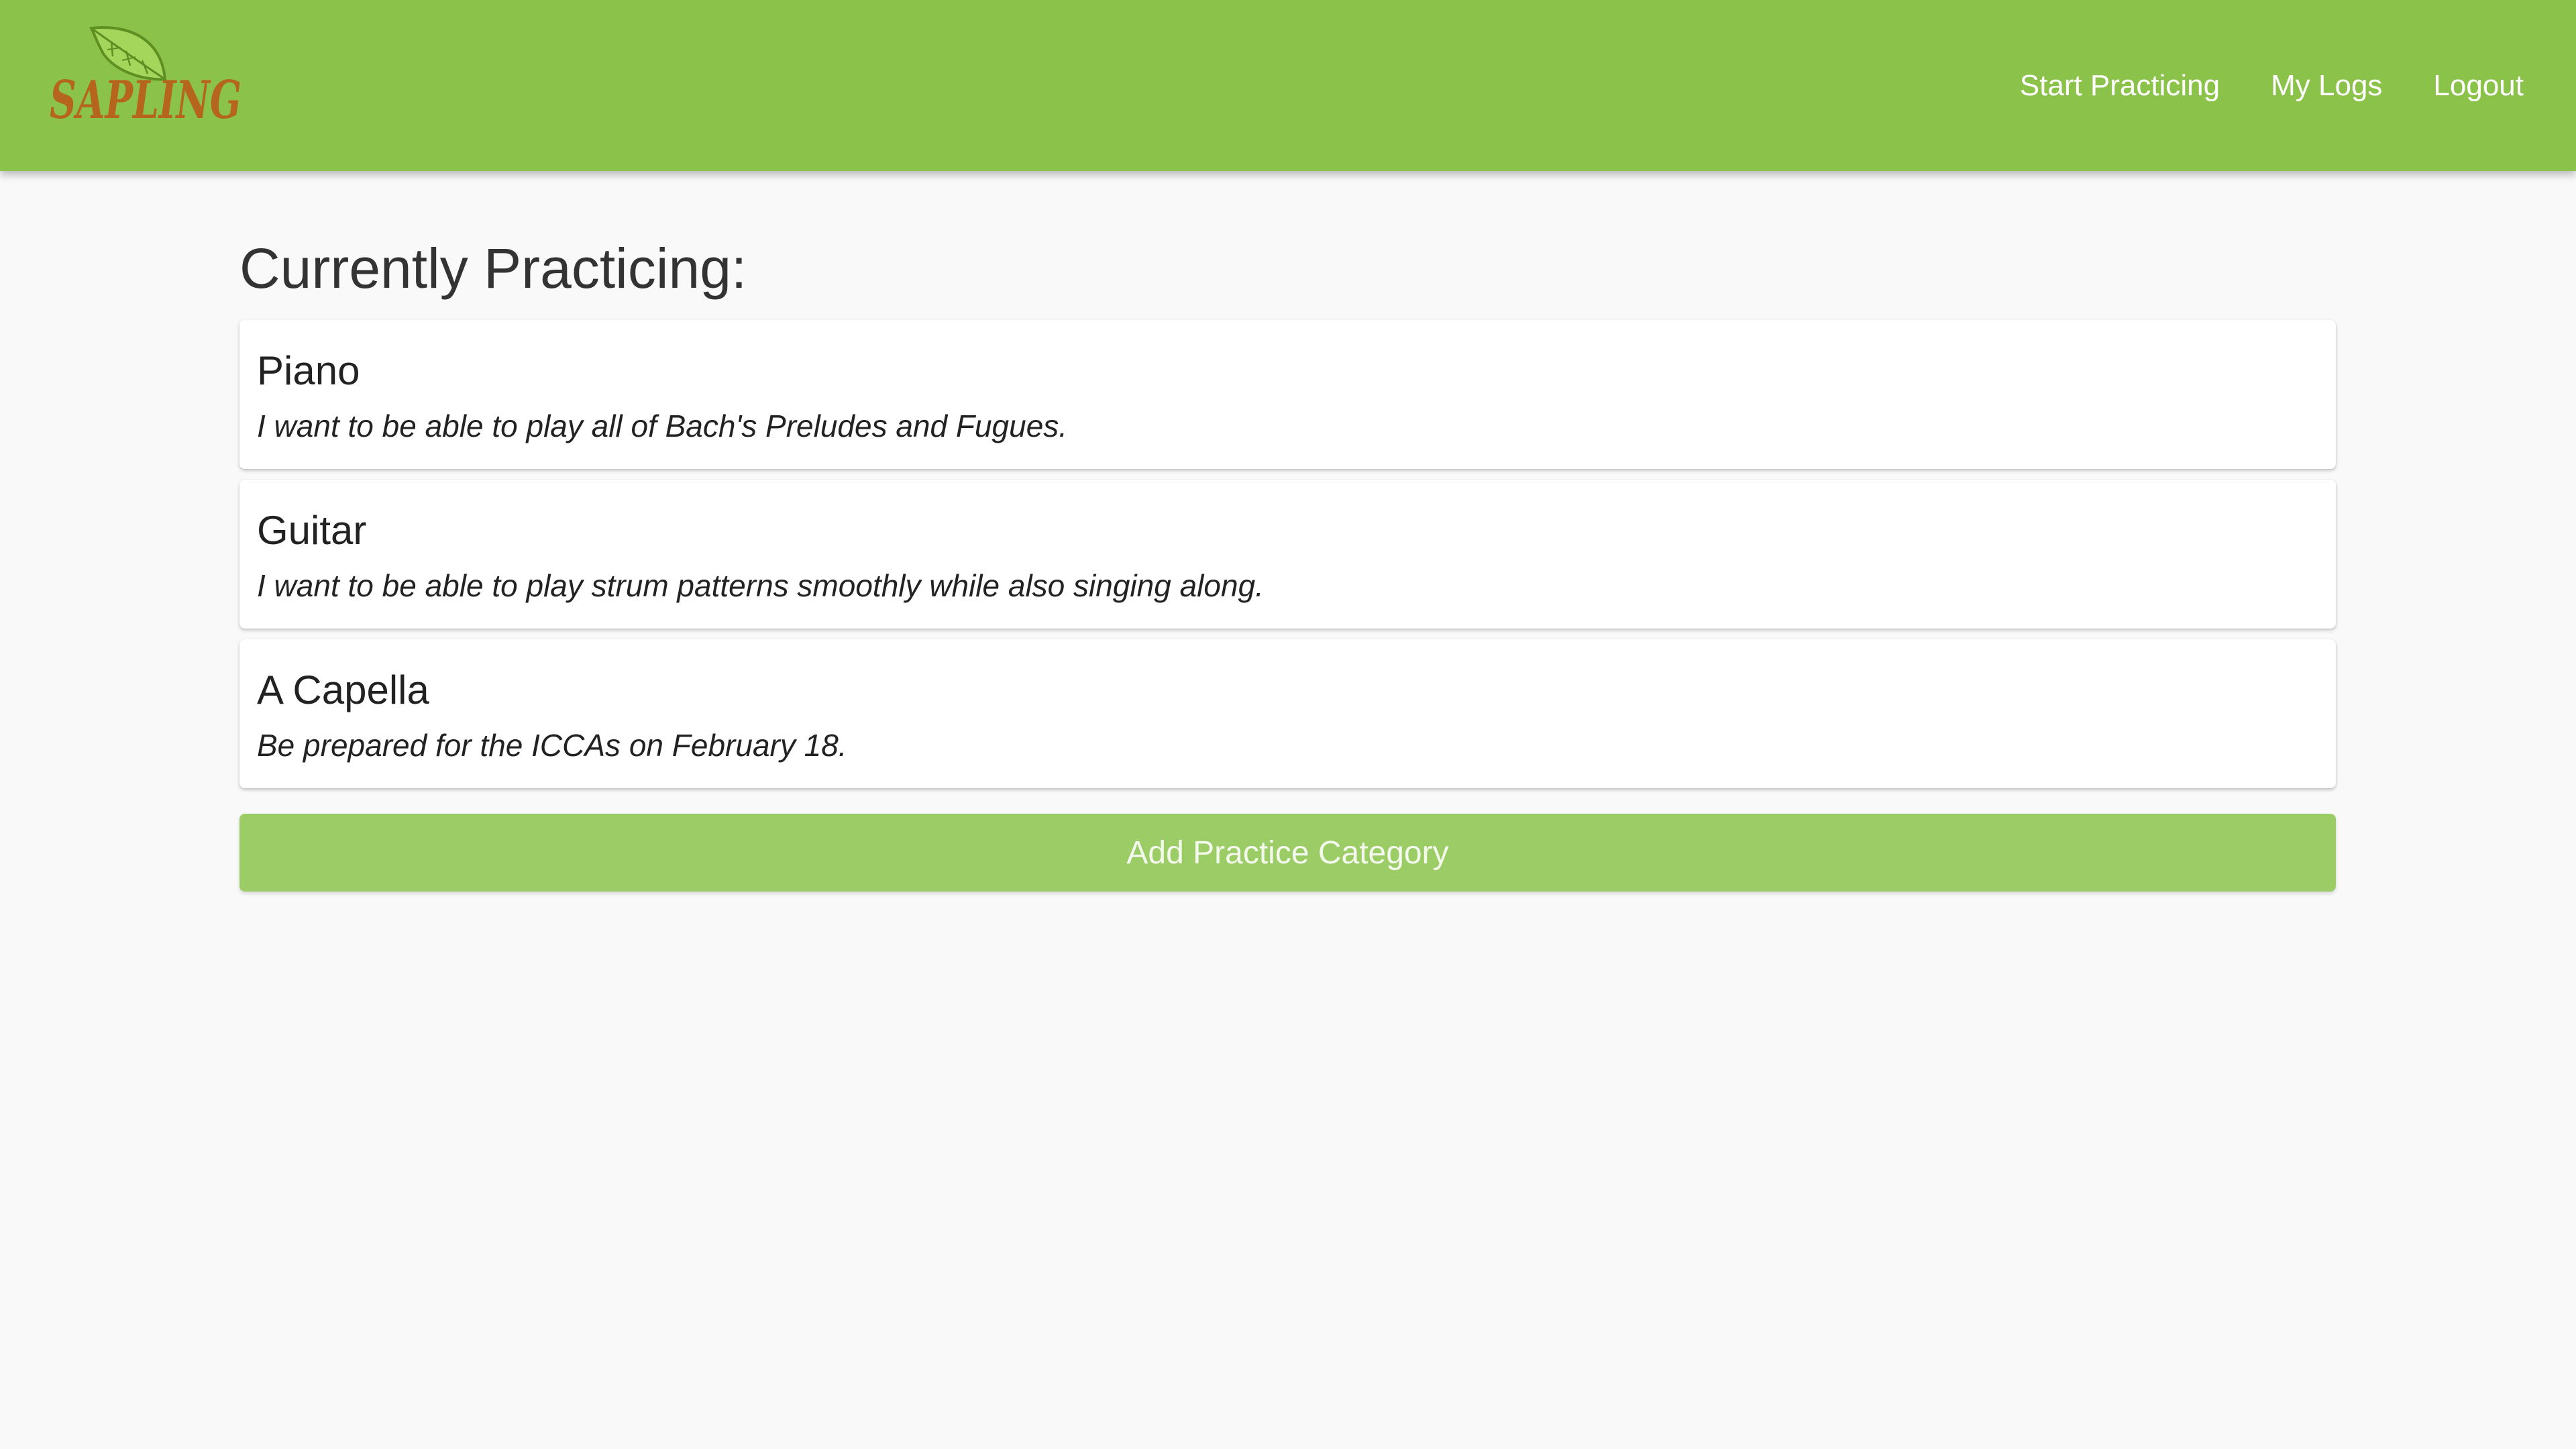  Describe the element at coordinates (2326, 86) in the screenshot. I see `nav-my-logs: My Logs` at that location.